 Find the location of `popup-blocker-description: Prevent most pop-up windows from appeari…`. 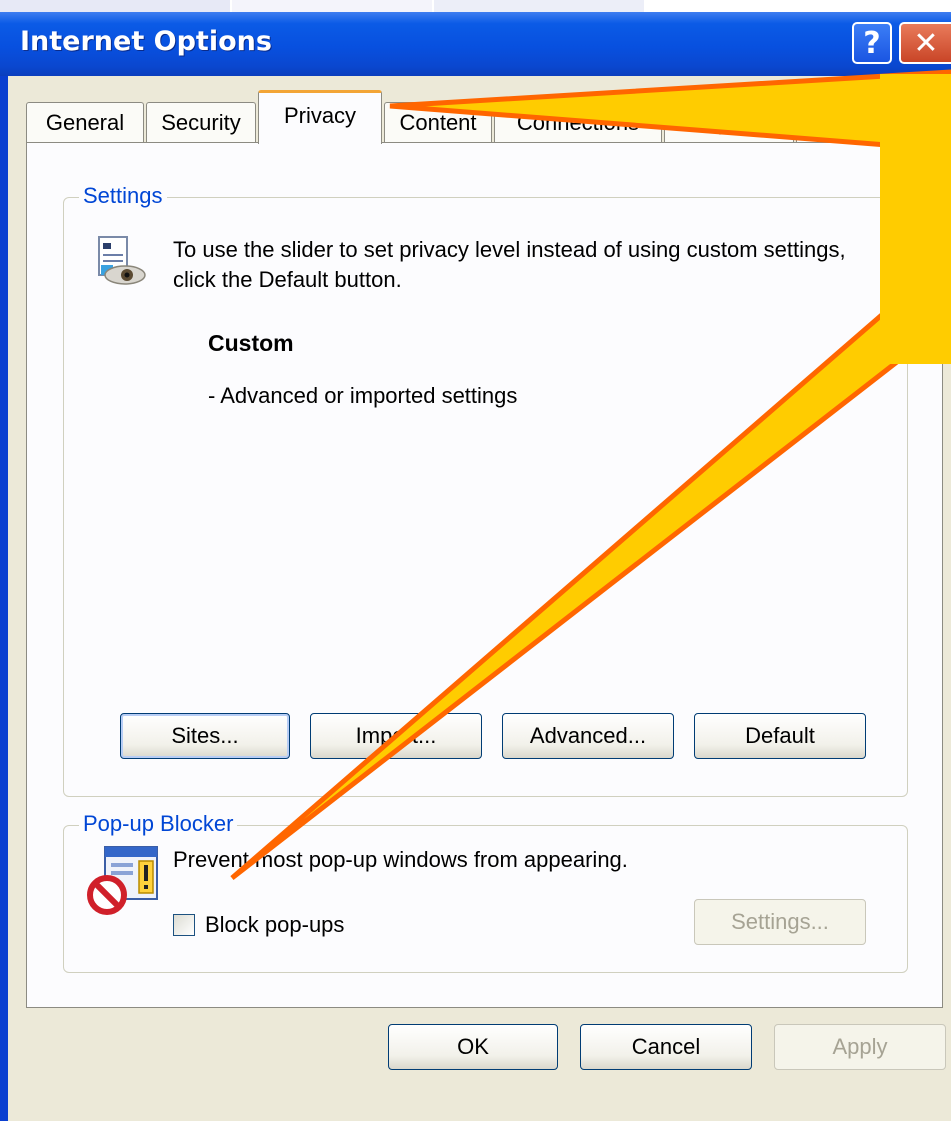

popup-blocker-description: Prevent most pop-up windows from appeari… is located at coordinates (400, 859).